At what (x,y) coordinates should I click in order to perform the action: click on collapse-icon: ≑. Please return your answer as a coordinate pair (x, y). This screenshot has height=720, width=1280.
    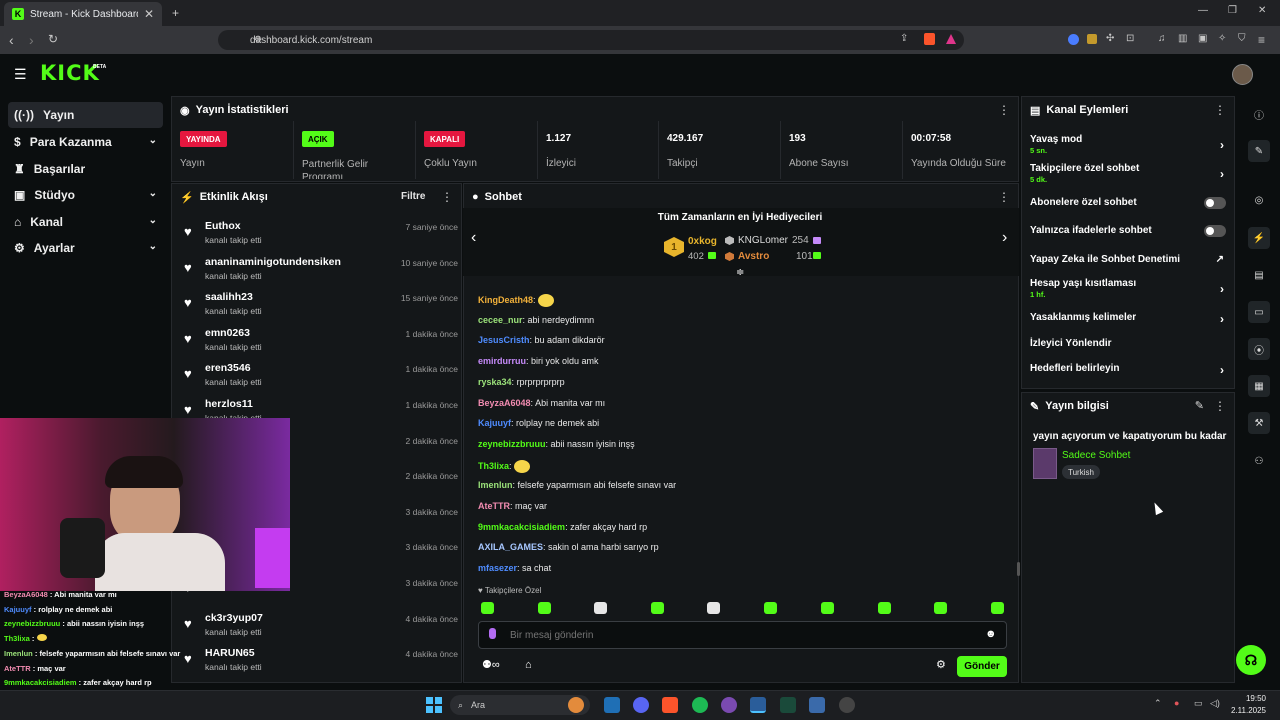
    Looking at the image, I should click on (740, 273).